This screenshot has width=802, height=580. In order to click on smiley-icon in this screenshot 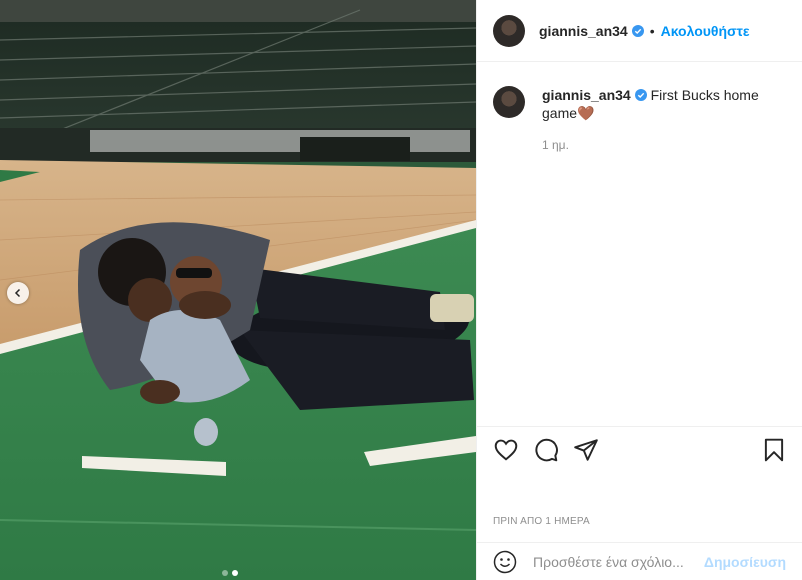, I will do `click(505, 562)`.